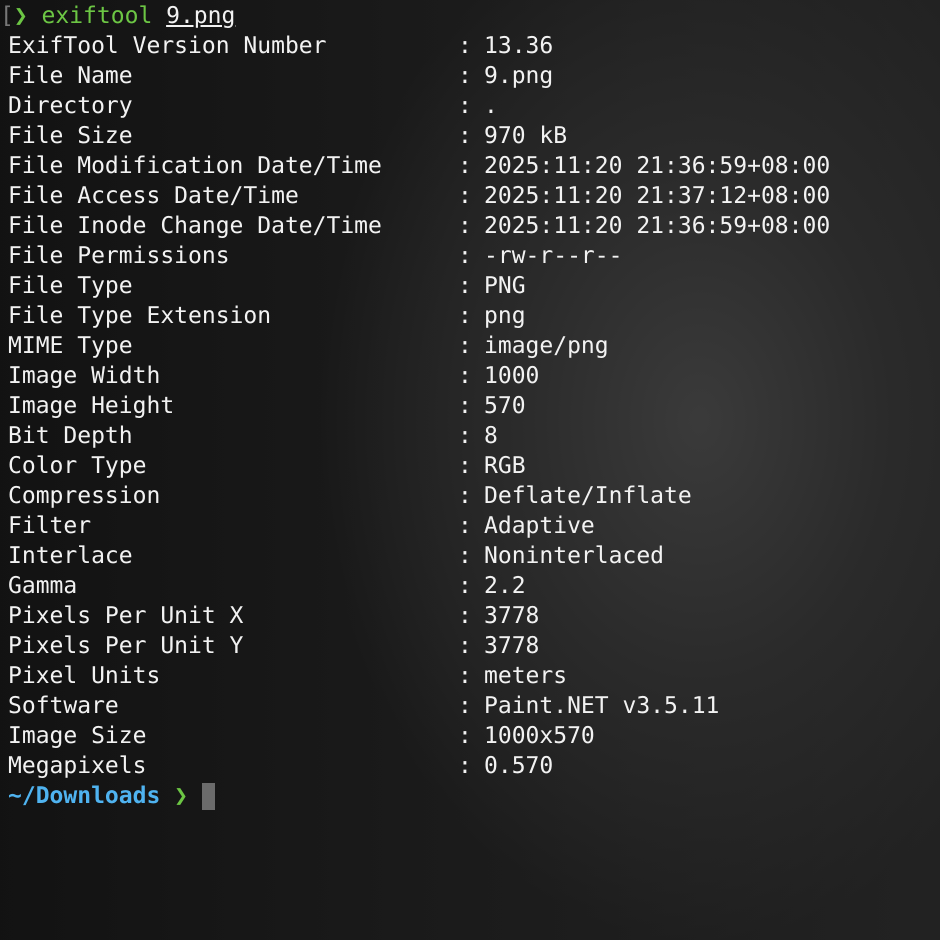  Describe the element at coordinates (140, 316) in the screenshot. I see `field-name: File Type Extension` at that location.